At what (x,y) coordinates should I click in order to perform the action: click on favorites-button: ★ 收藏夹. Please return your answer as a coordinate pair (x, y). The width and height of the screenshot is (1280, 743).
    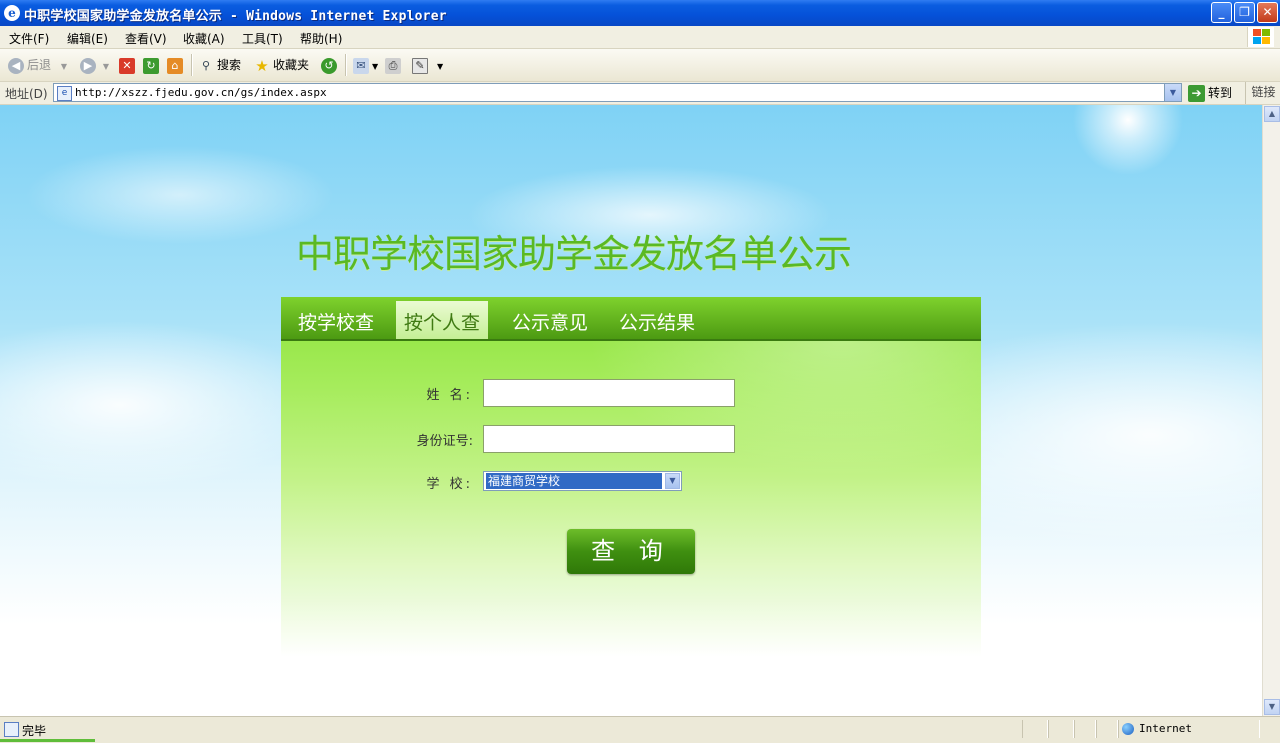
    Looking at the image, I should click on (281, 65).